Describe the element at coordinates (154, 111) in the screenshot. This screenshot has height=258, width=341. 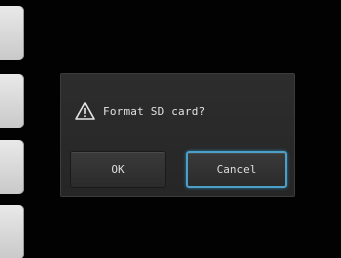
I see `dialog-message-text: Format SD card?` at that location.